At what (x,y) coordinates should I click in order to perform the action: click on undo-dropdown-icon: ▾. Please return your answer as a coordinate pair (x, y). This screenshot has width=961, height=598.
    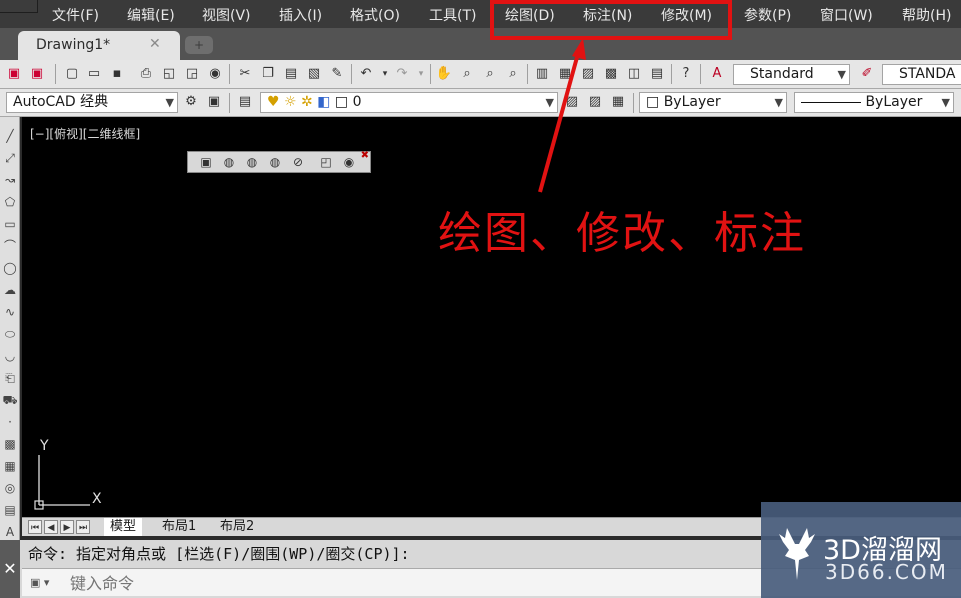
    Looking at the image, I should click on (385, 74).